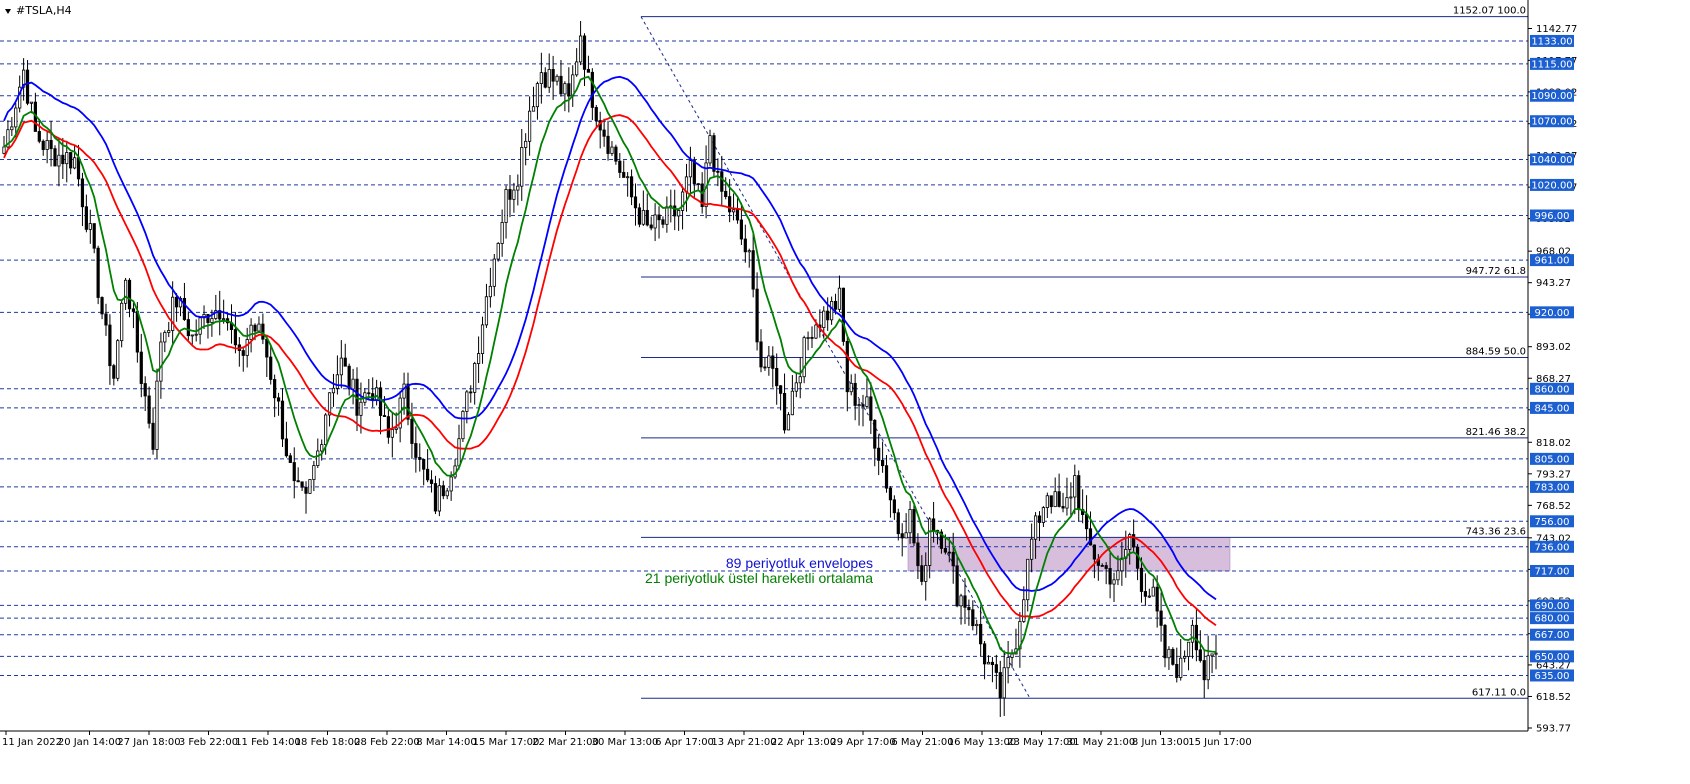 The width and height of the screenshot is (1690, 784). What do you see at coordinates (1552, 216) in the screenshot?
I see `level-label: 996.00` at bounding box center [1552, 216].